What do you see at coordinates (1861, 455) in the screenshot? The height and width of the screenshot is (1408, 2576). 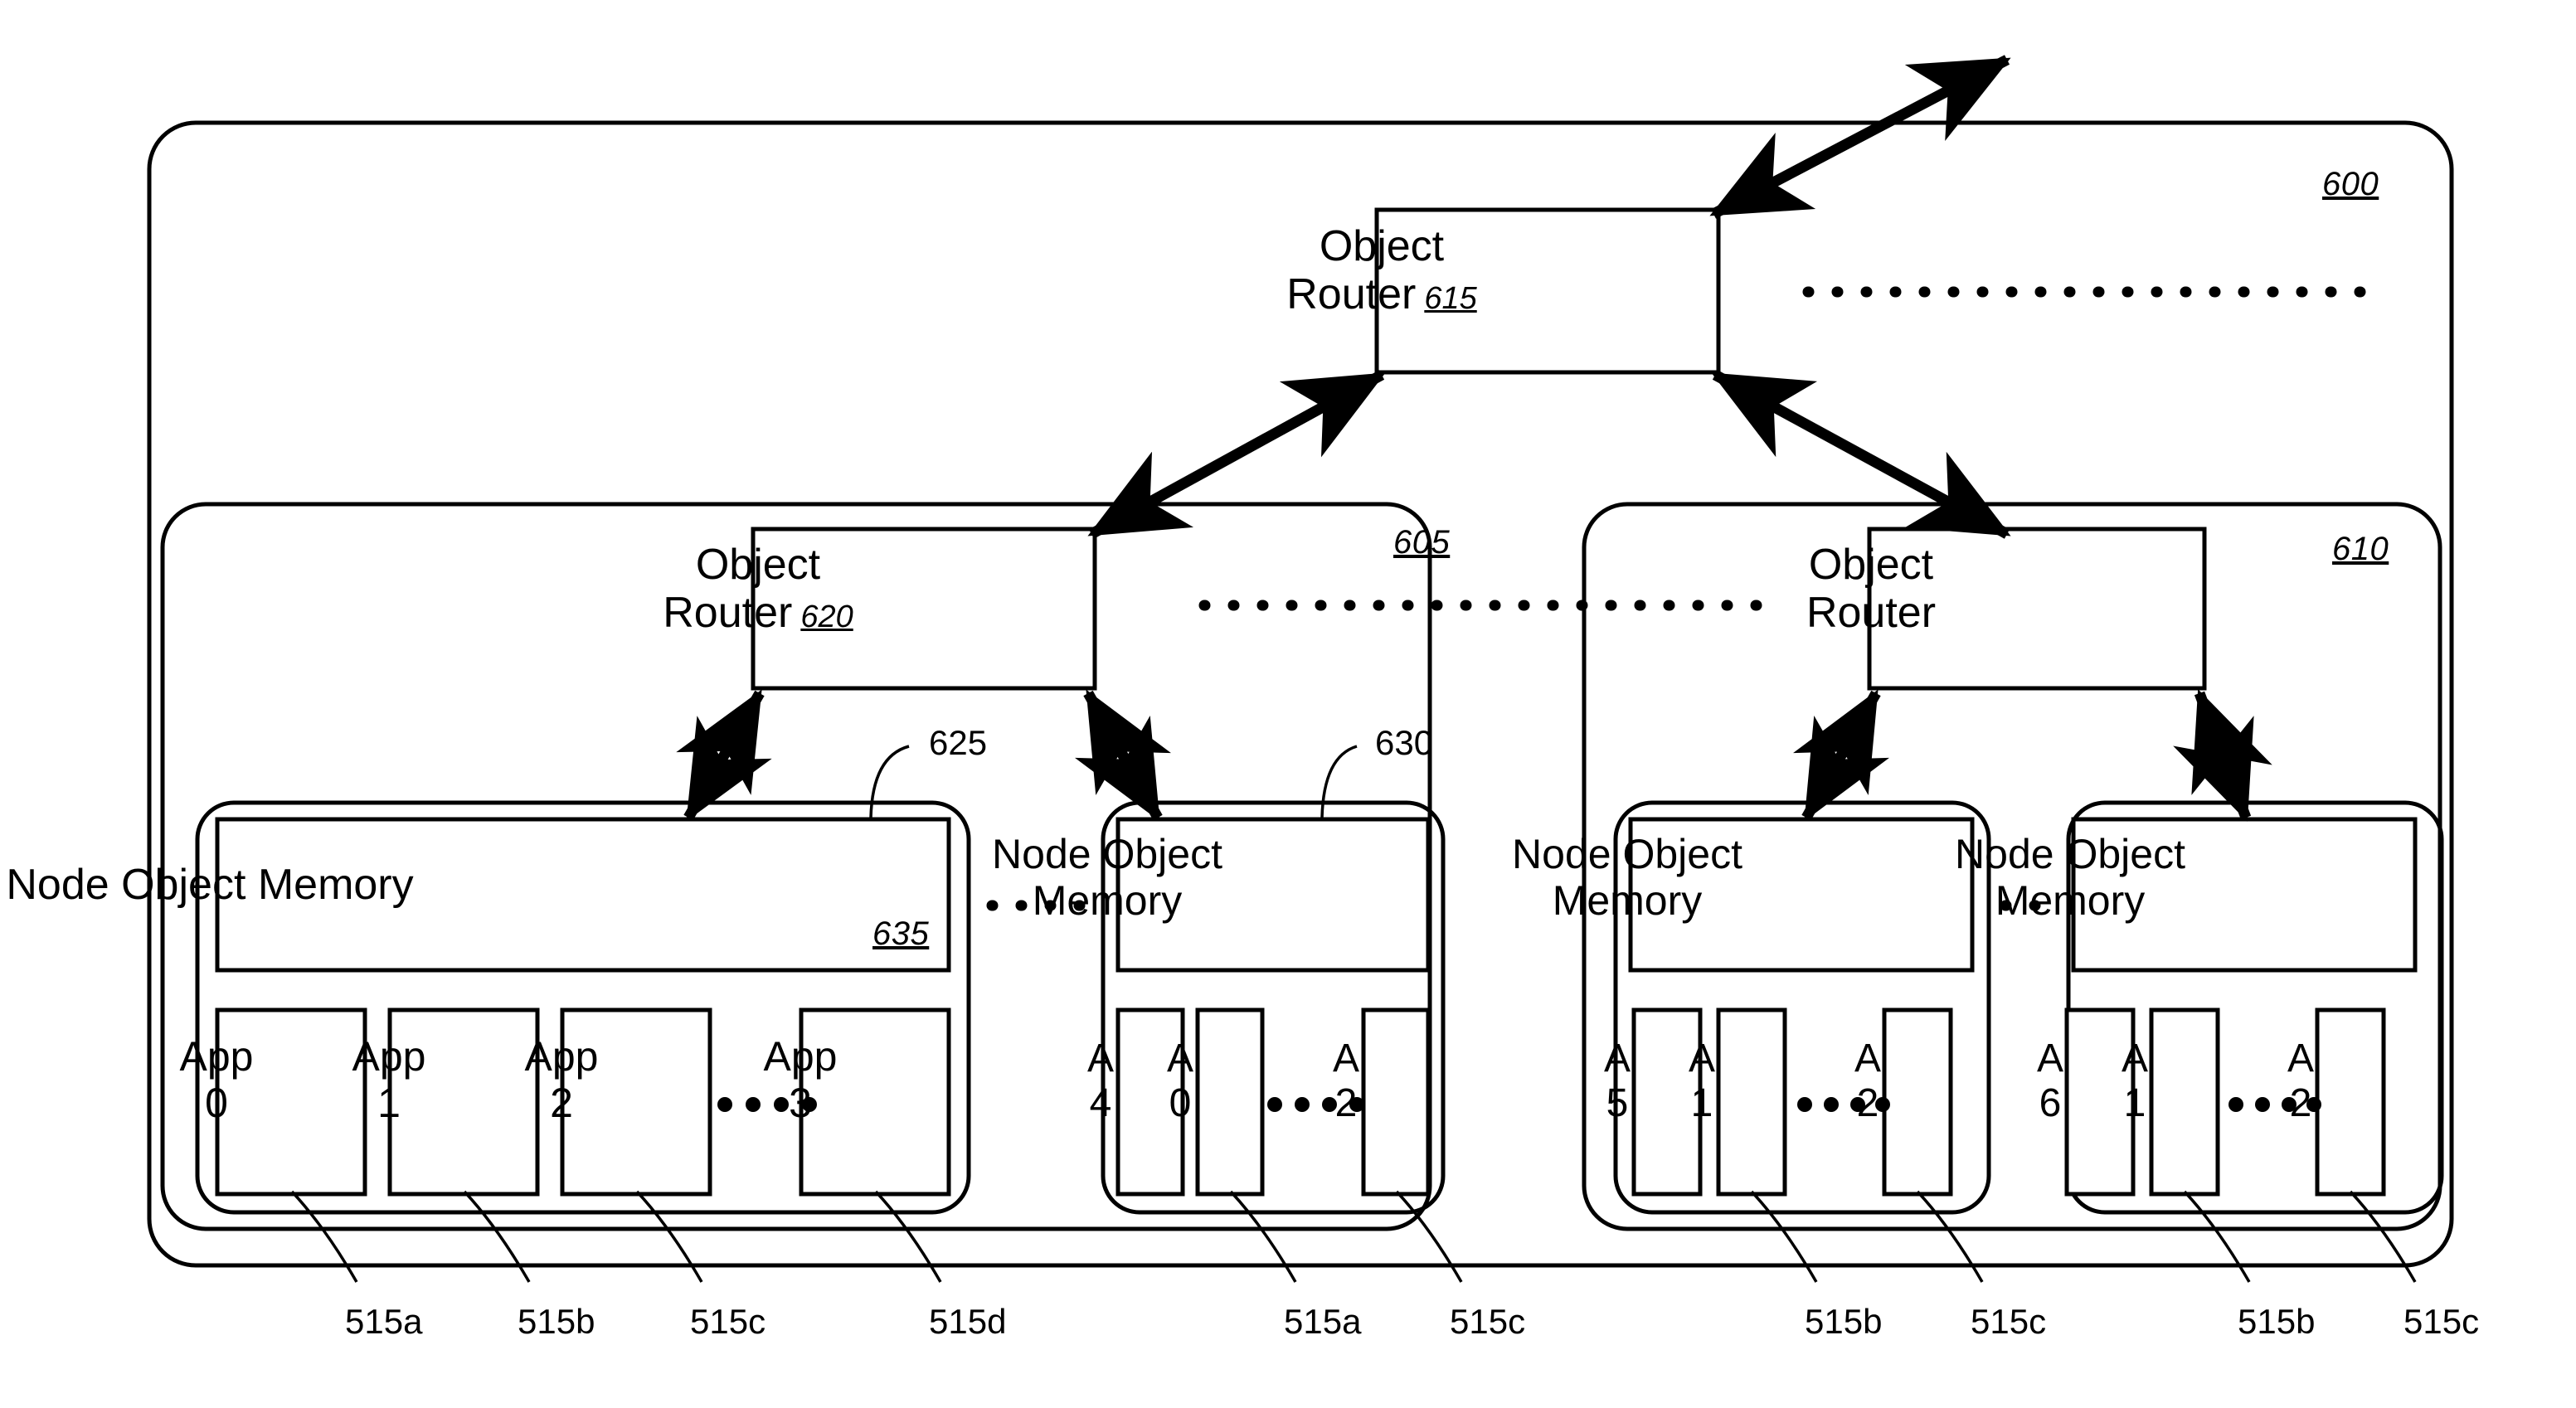 I see `arrow-router615-to-router-right` at bounding box center [1861, 455].